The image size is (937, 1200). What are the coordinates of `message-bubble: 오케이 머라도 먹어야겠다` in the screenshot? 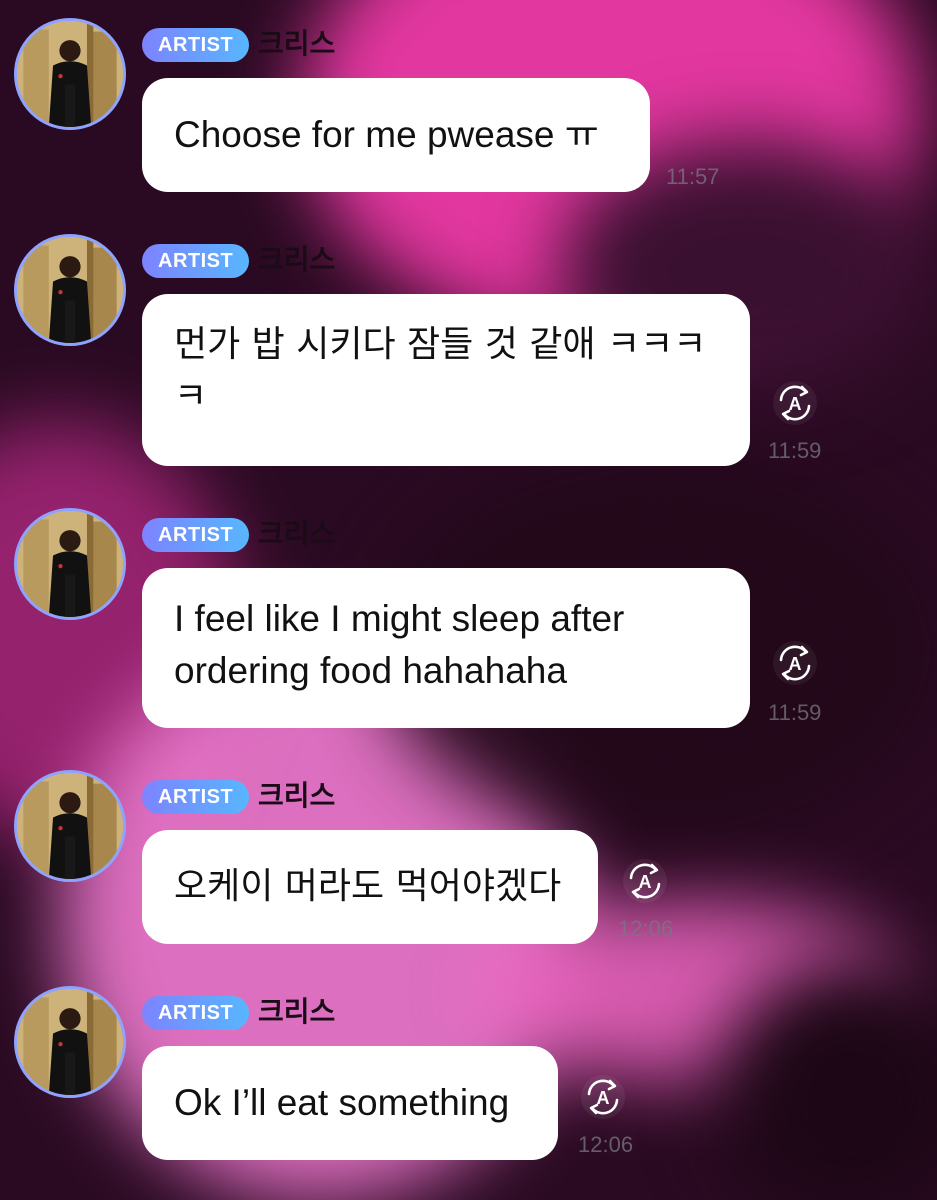 It's located at (370, 887).